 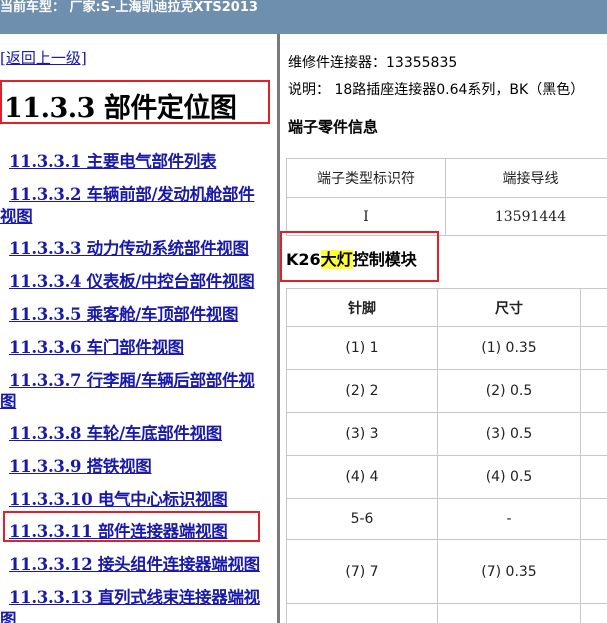 I want to click on table-row: I 13591444, so click(x=446, y=216).